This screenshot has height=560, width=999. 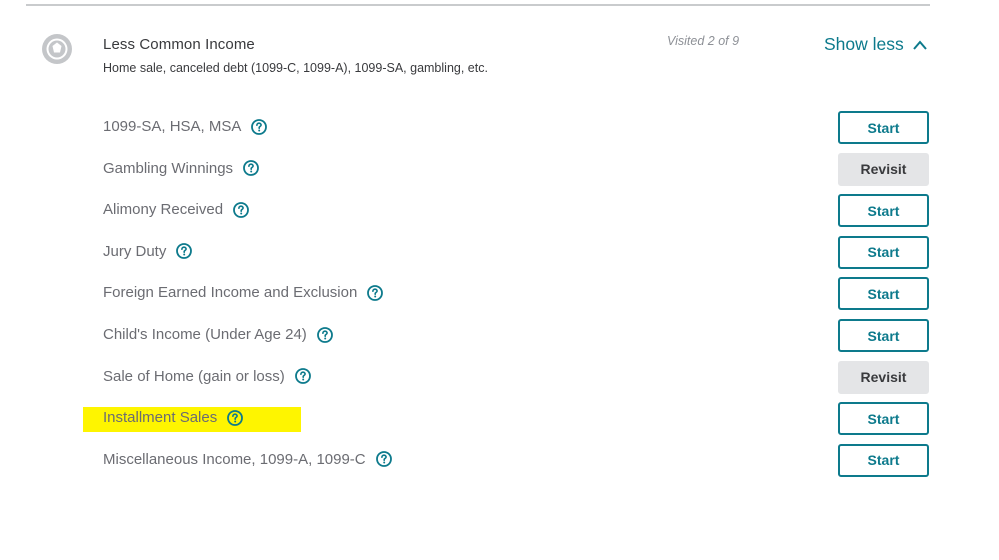 What do you see at coordinates (703, 41) in the screenshot?
I see `visited-progress: Visited 2 of 9` at bounding box center [703, 41].